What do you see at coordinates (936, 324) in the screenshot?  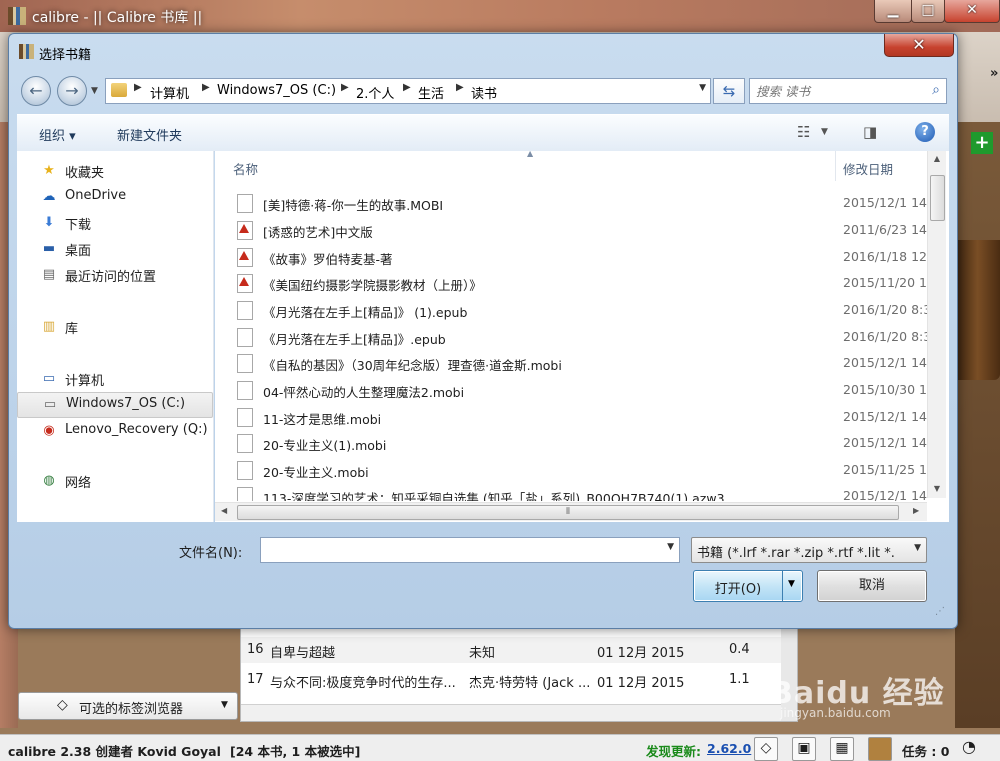 I see `file-list-vscrollbar: ▲ ▼` at bounding box center [936, 324].